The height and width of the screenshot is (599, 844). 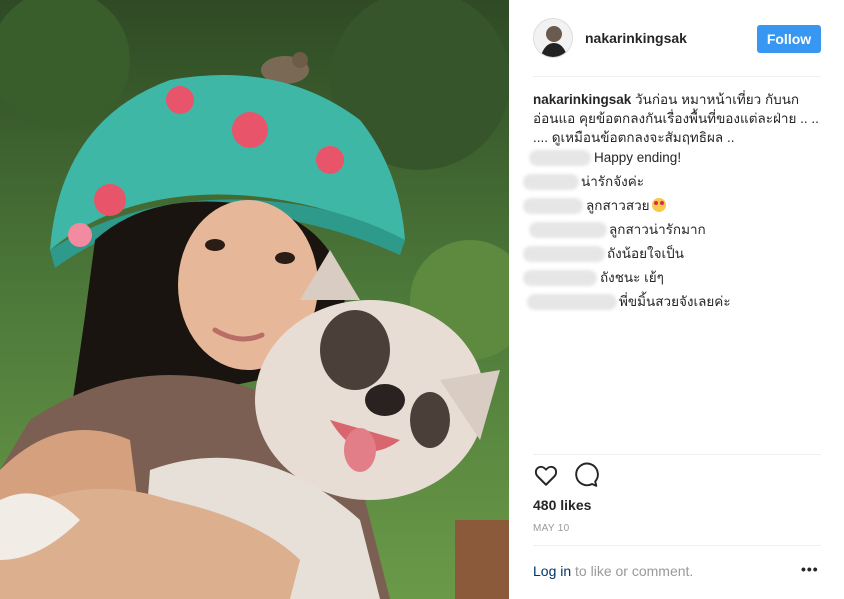 I want to click on heart-outline-icon, so click(x=547, y=476).